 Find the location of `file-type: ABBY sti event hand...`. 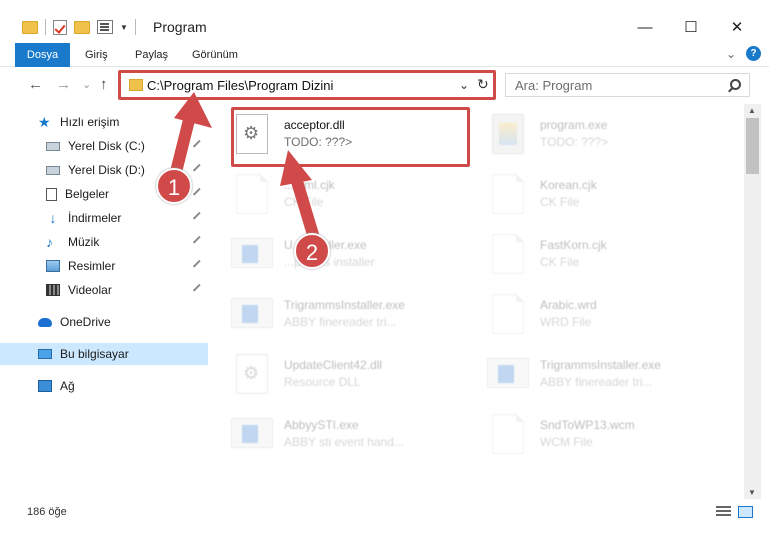

file-type: ABBY sti event hand... is located at coordinates (344, 442).